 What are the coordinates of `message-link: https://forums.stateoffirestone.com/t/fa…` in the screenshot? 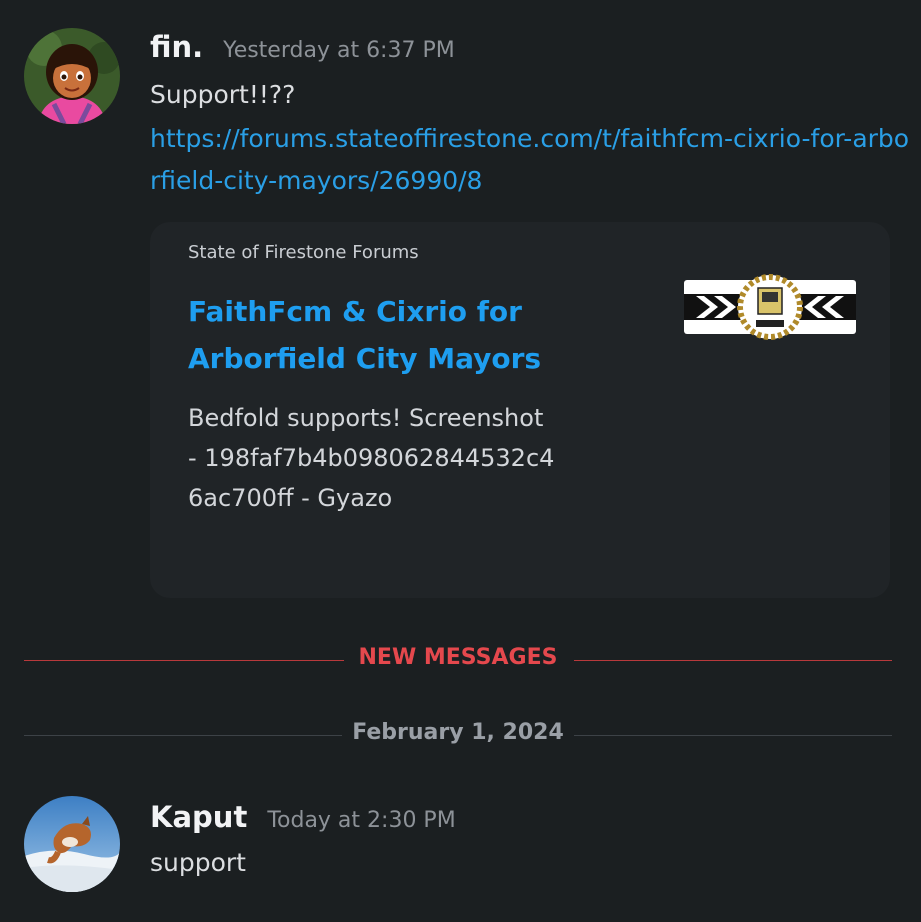 It's located at (530, 160).